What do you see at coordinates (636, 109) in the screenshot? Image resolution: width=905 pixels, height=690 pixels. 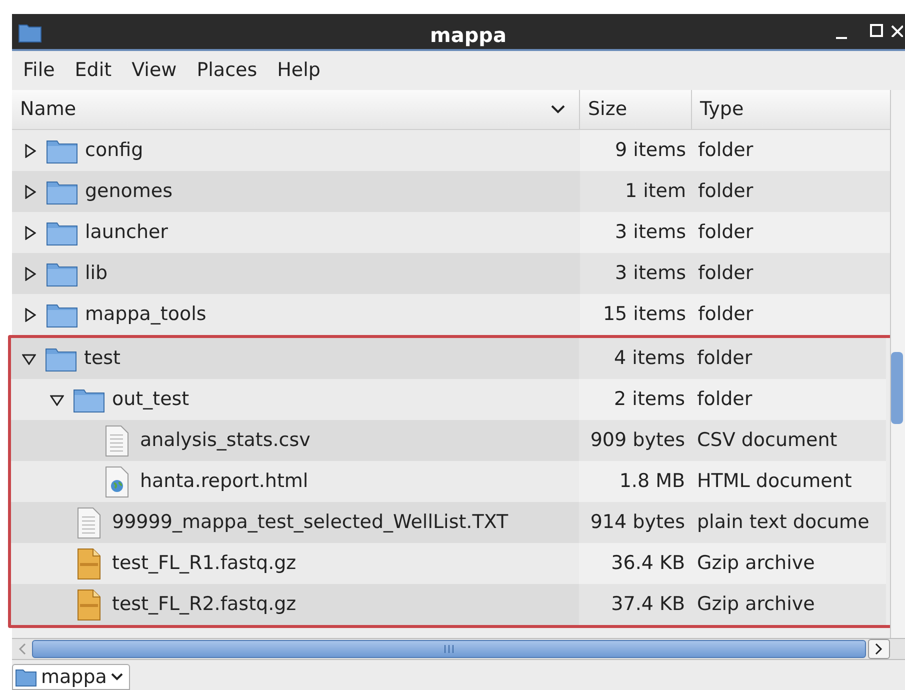 I see `column-header: Size` at bounding box center [636, 109].